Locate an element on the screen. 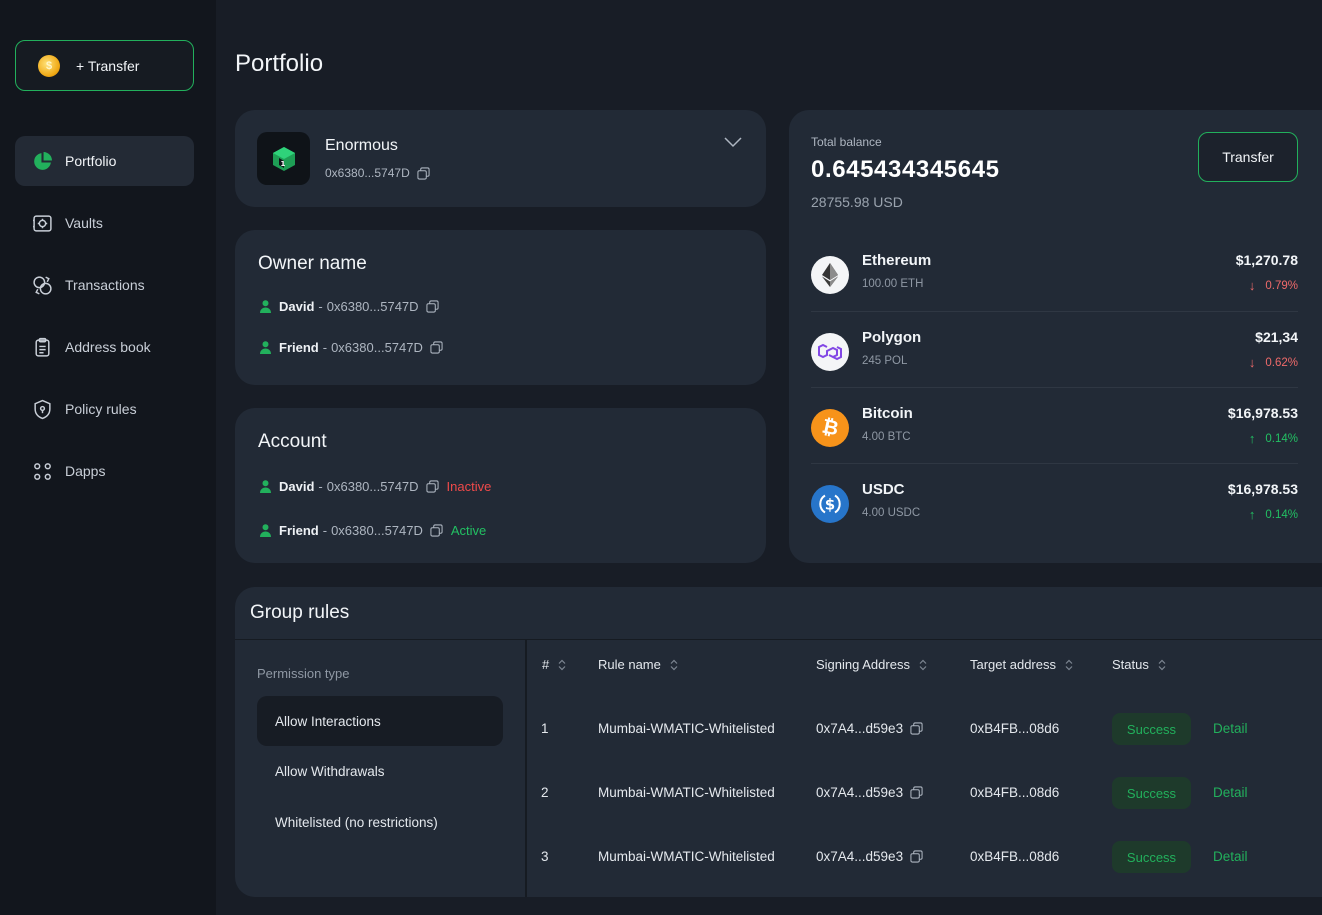  polygon-icon is located at coordinates (830, 352).